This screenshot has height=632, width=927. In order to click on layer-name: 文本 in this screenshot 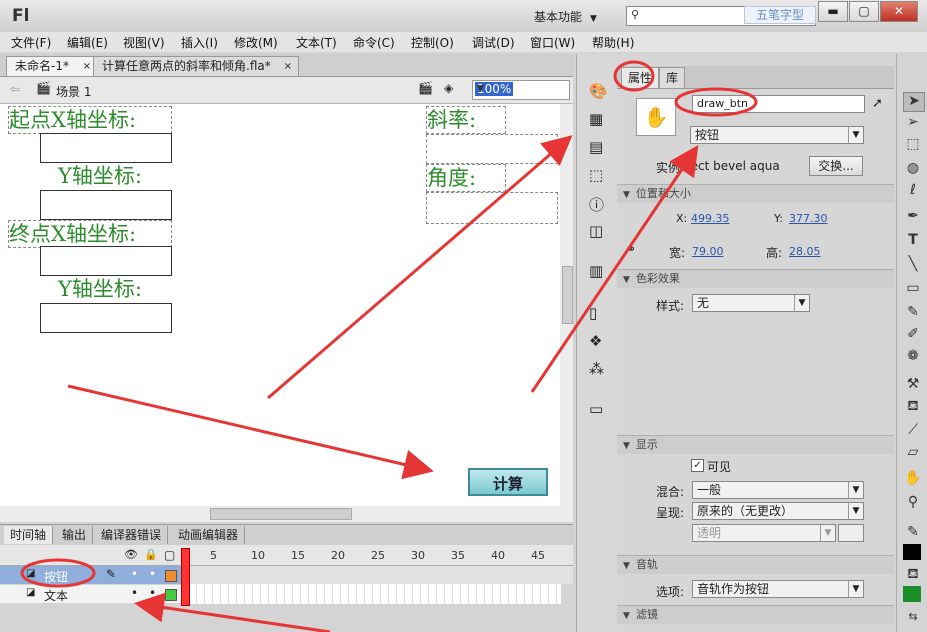, I will do `click(56, 595)`.